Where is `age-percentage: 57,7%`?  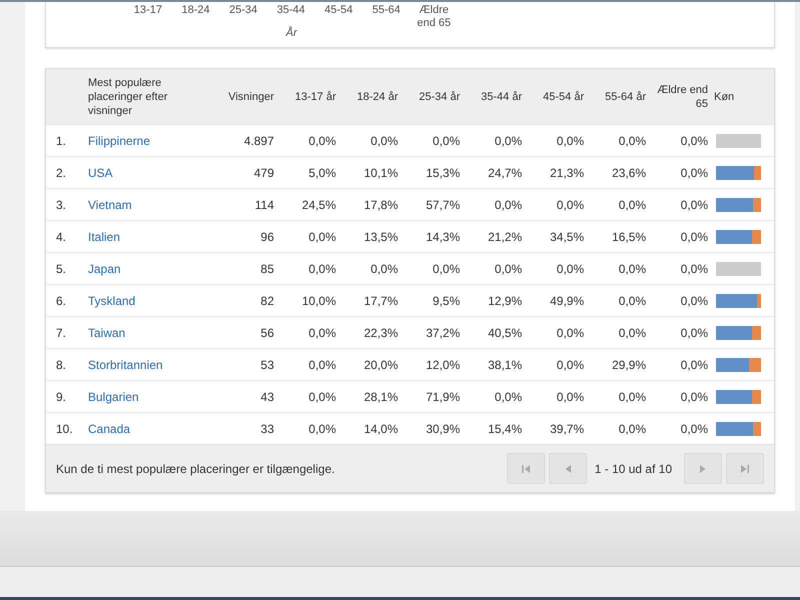 age-percentage: 57,7% is located at coordinates (443, 205).